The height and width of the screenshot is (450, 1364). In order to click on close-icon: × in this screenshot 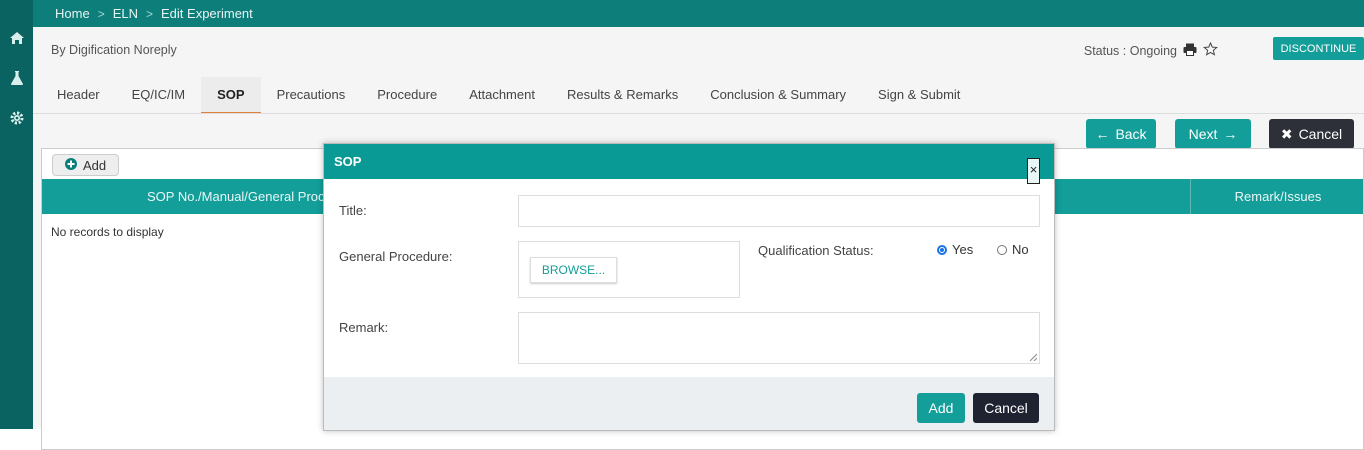, I will do `click(1033, 171)`.